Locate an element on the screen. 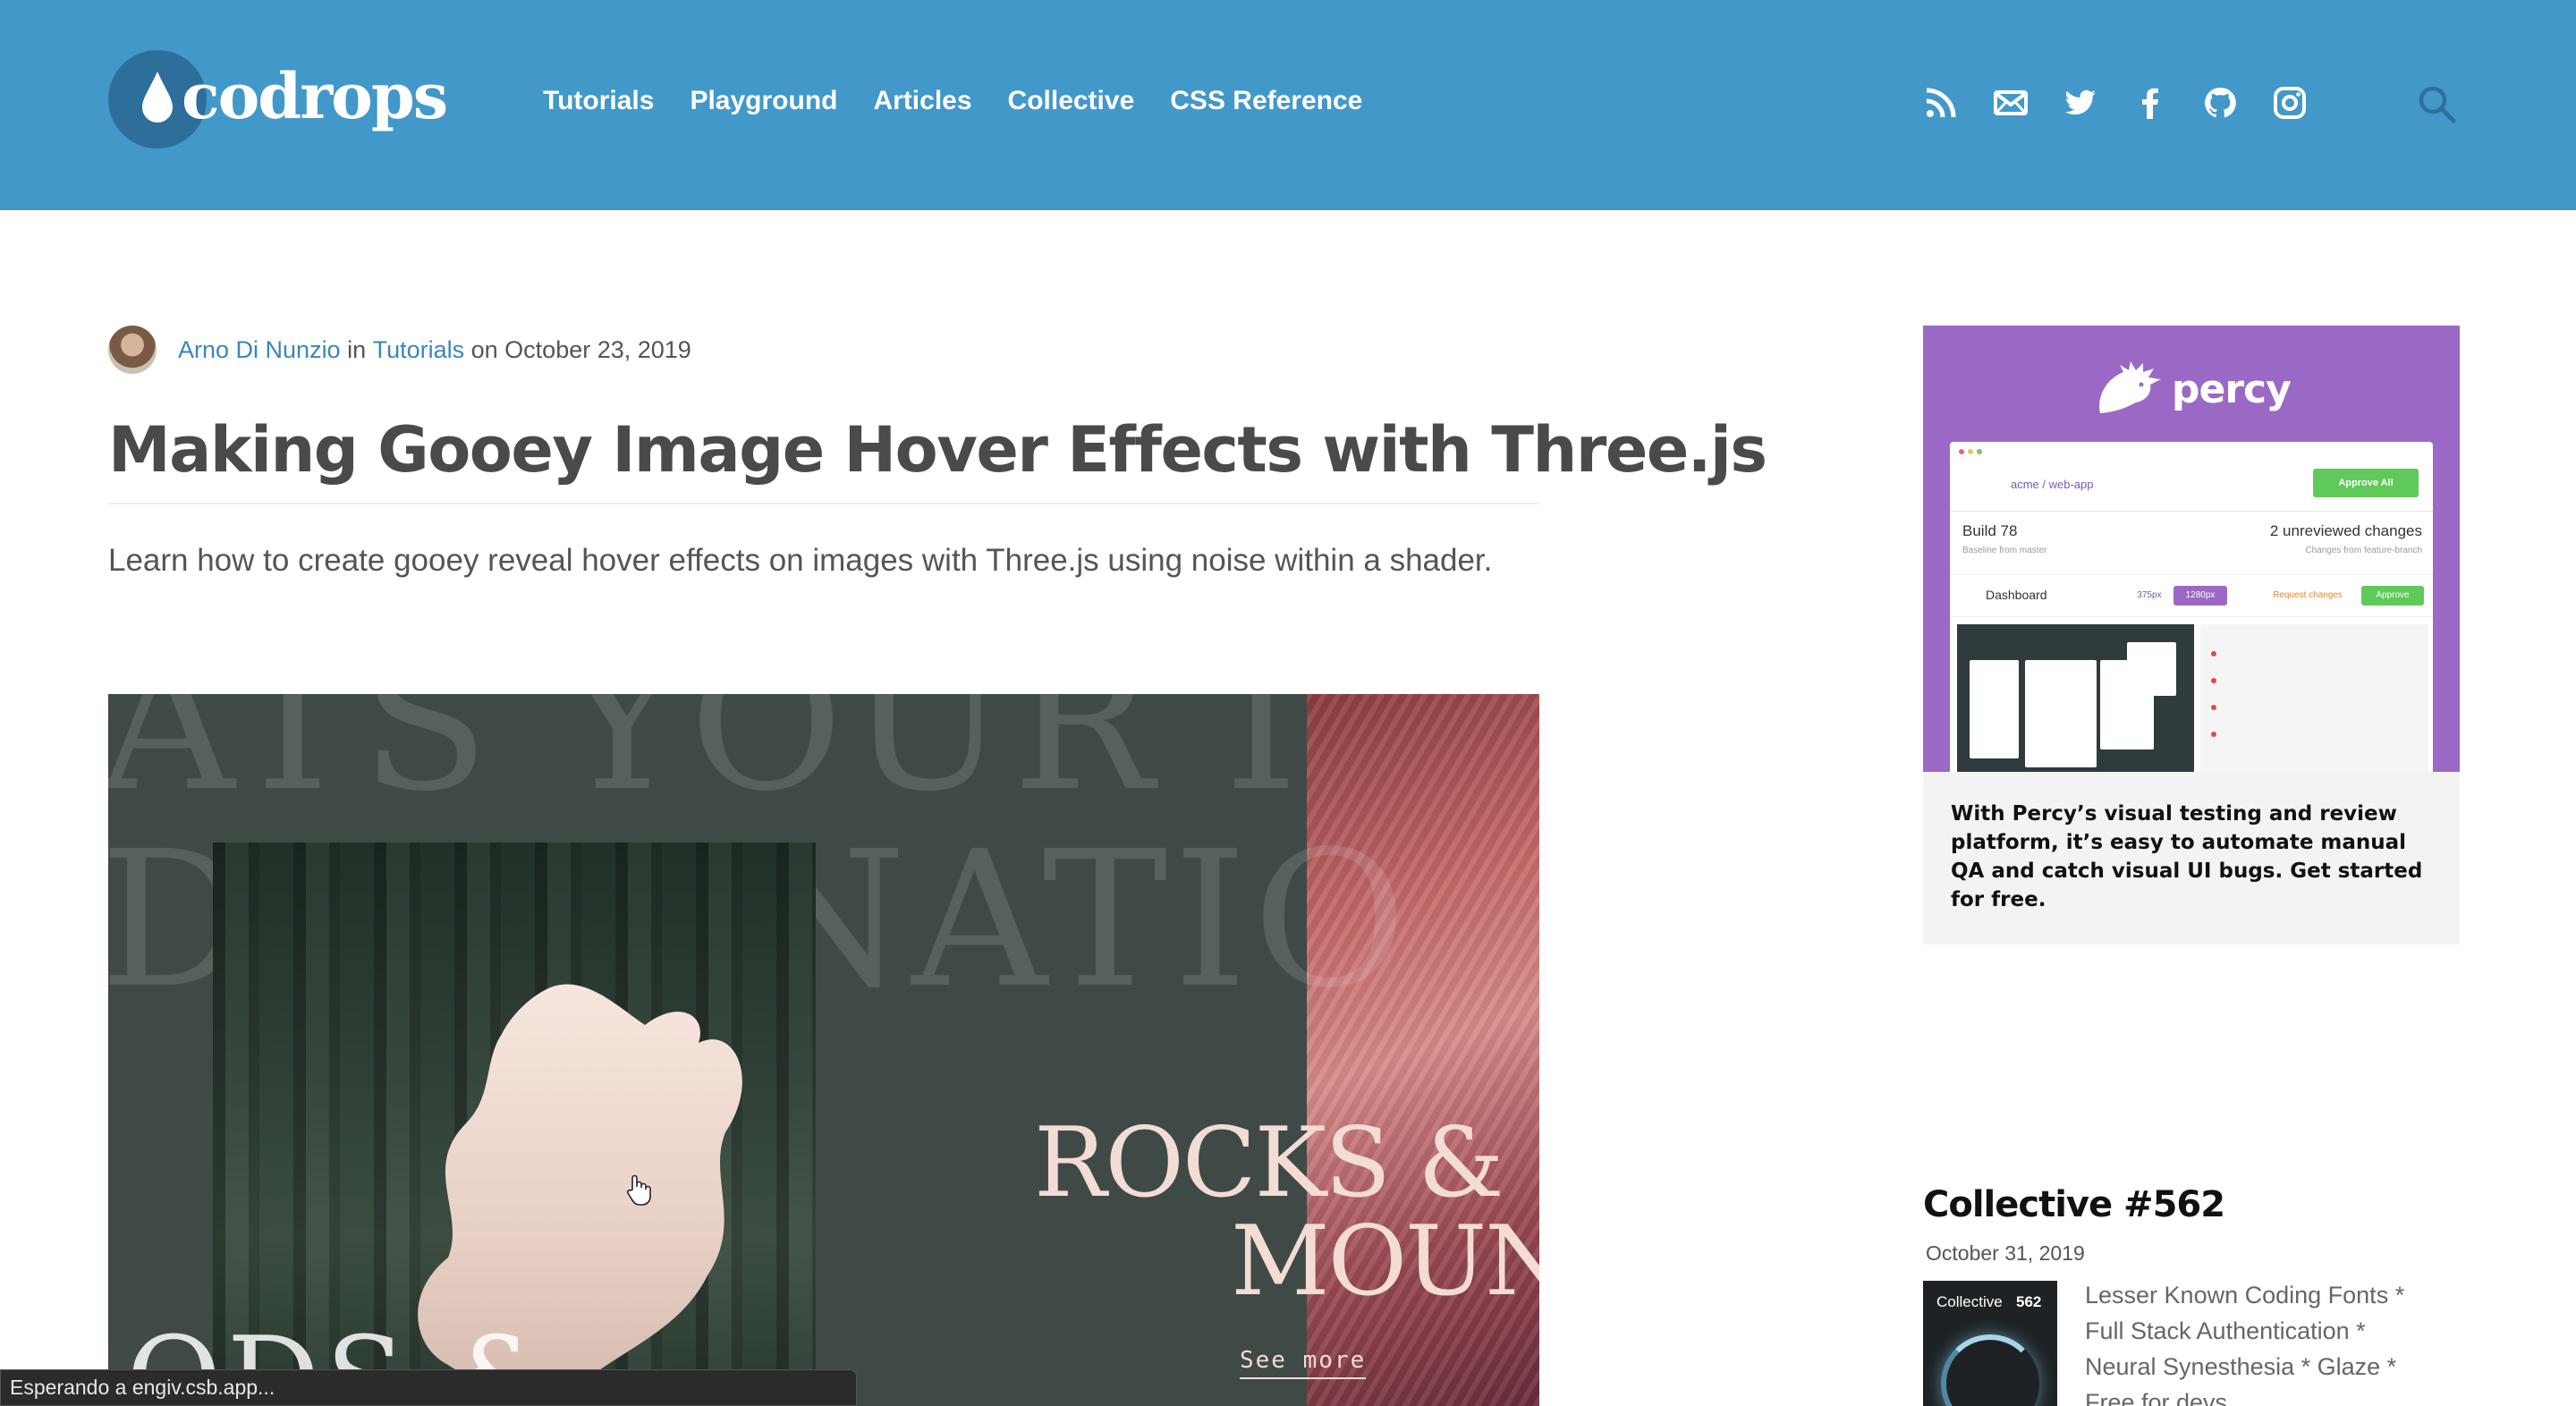  collective-date: October 31, 2019 is located at coordinates (2005, 1253).